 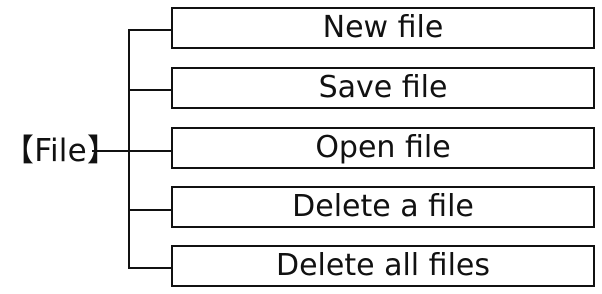 I want to click on menu-item-label: Delete all files, so click(x=382, y=265).